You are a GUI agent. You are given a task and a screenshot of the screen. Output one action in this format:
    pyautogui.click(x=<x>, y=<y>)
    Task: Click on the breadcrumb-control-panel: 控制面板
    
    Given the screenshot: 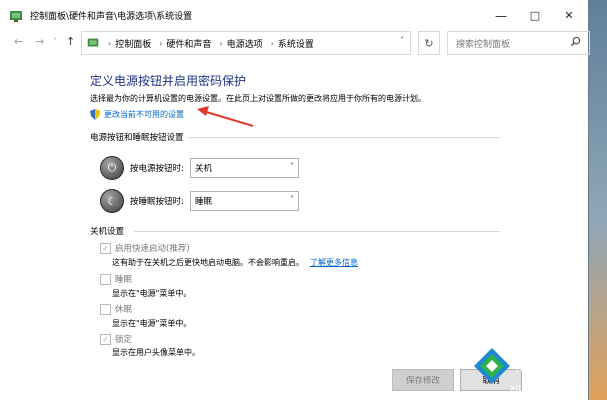 What is the action you would take?
    pyautogui.click(x=133, y=43)
    